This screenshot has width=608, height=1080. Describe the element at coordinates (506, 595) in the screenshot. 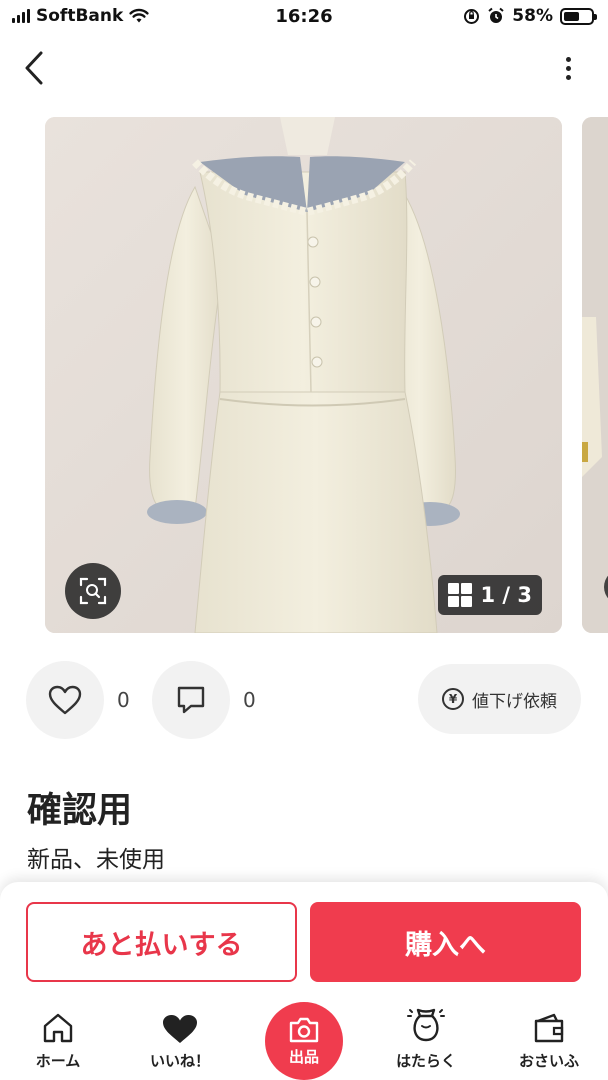

I see `image-counter-text: 1 / 3` at that location.